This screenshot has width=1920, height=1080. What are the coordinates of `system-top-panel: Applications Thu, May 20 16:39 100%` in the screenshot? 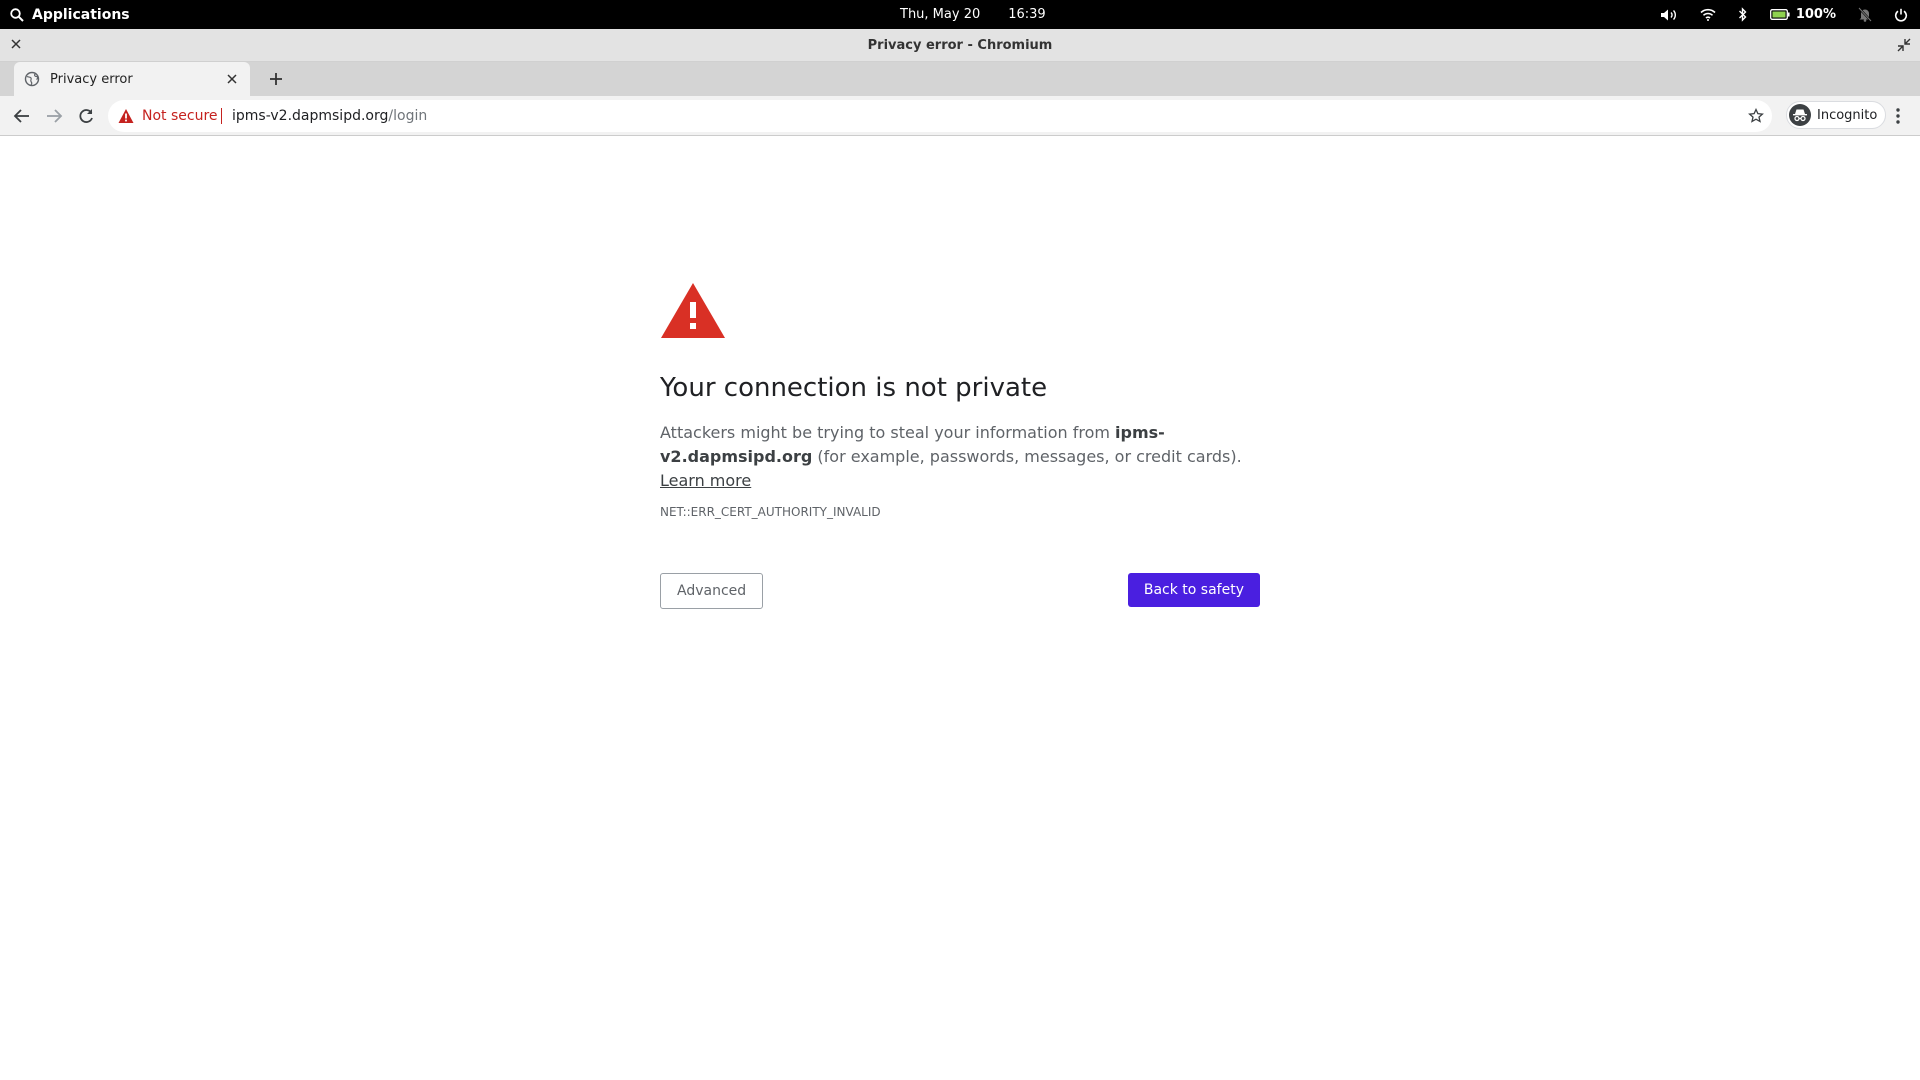 It's located at (960, 14).